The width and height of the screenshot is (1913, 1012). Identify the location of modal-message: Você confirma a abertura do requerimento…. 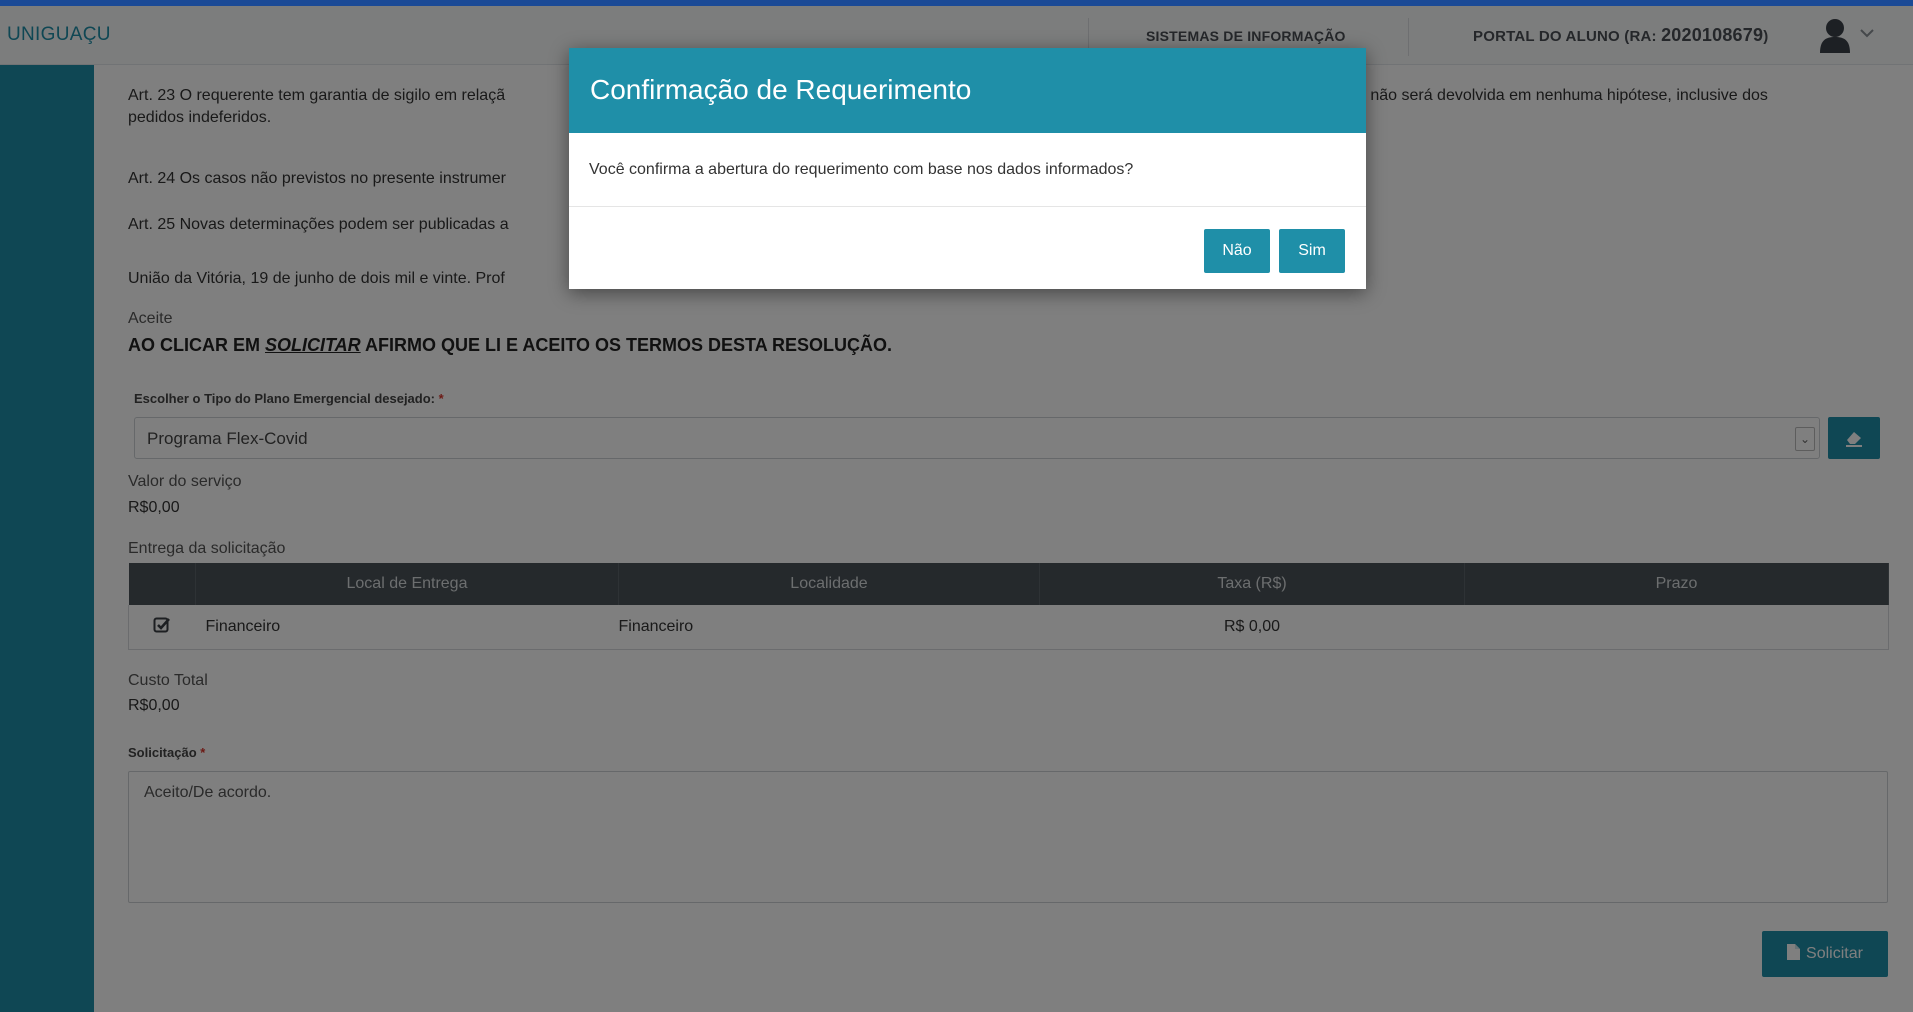
(861, 169).